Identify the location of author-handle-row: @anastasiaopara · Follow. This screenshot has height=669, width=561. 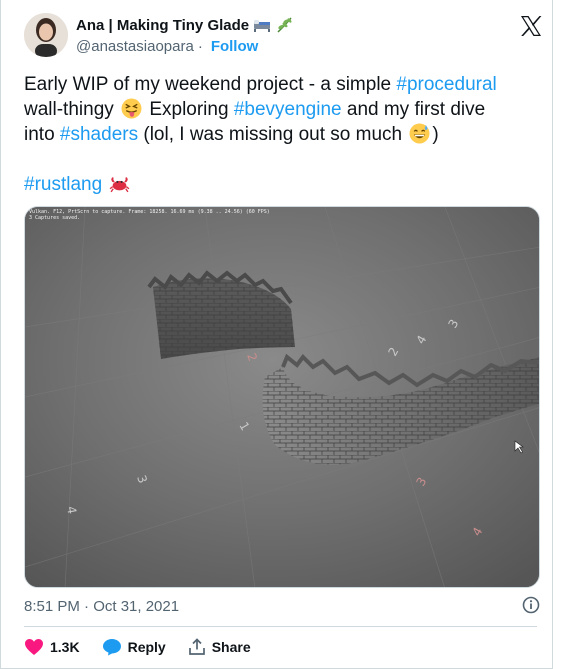
(167, 46).